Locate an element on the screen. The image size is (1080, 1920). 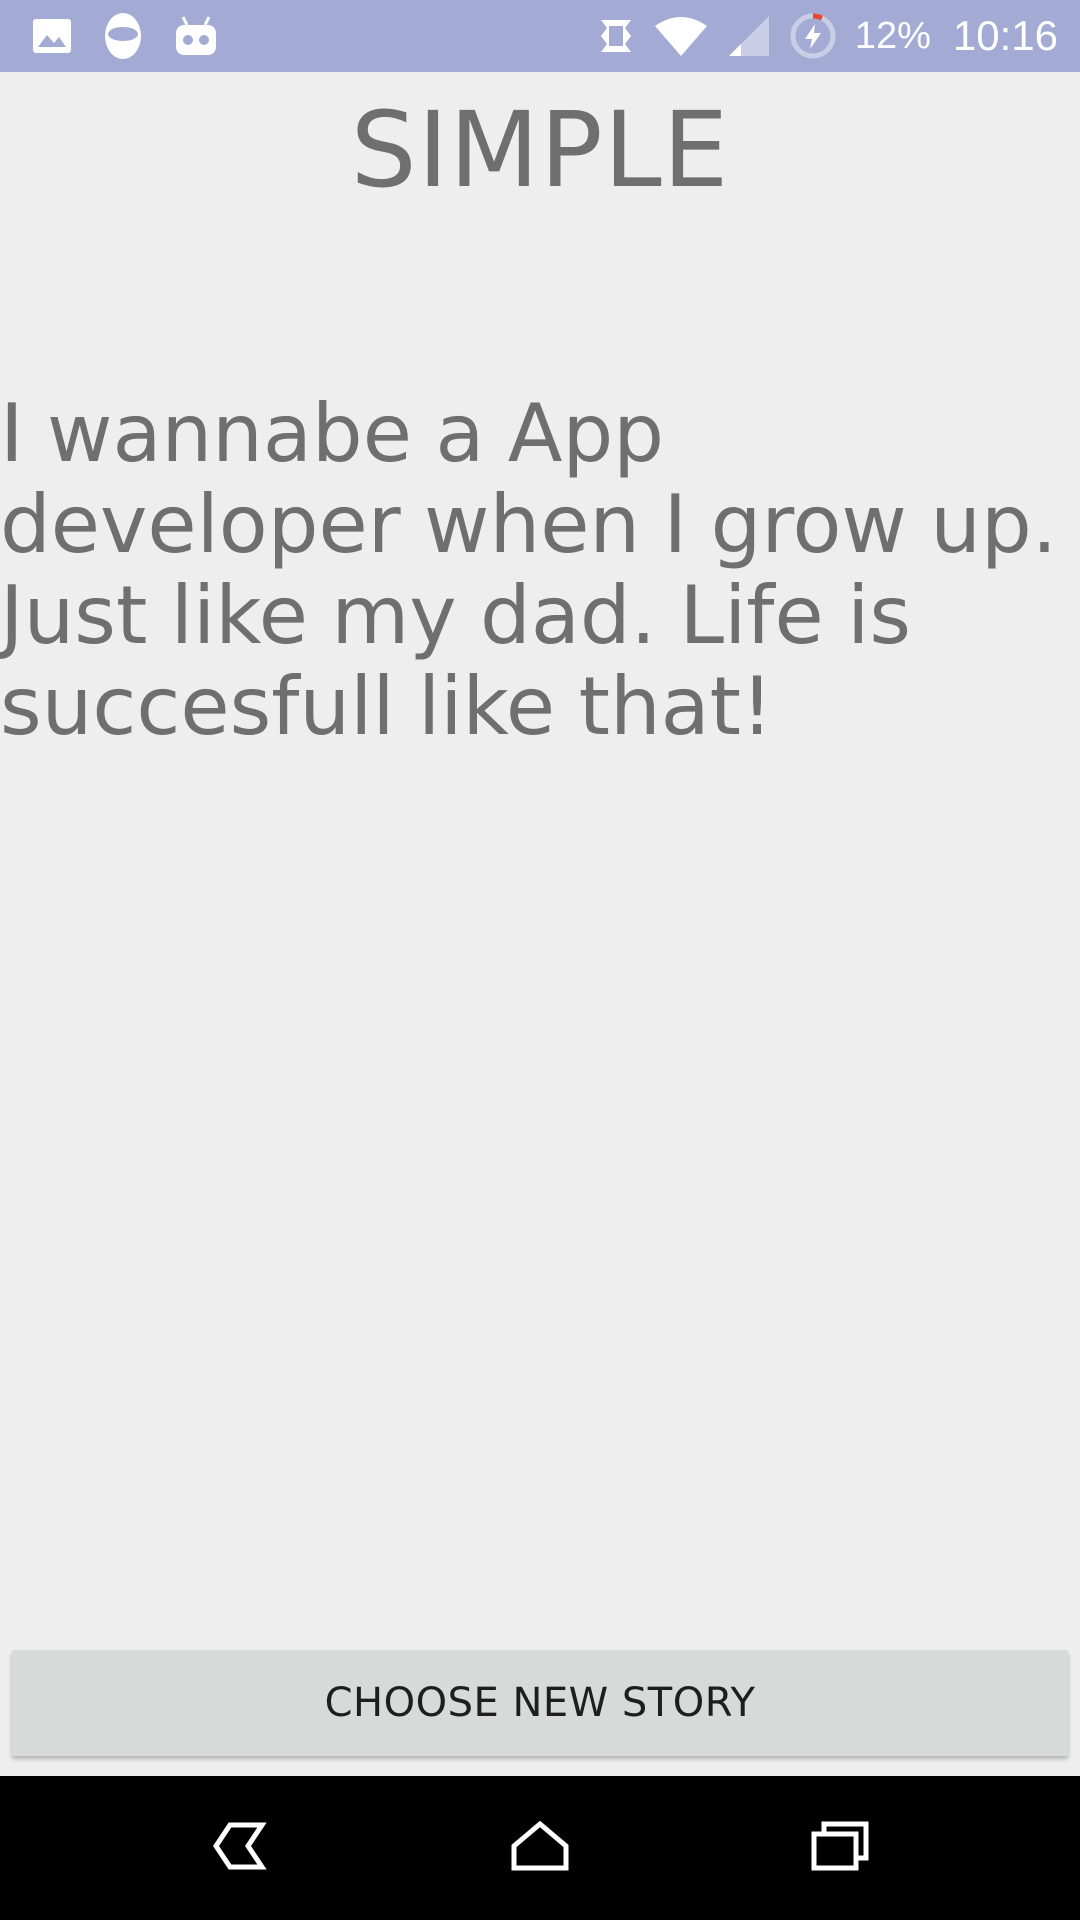
home-icon is located at coordinates (540, 1848).